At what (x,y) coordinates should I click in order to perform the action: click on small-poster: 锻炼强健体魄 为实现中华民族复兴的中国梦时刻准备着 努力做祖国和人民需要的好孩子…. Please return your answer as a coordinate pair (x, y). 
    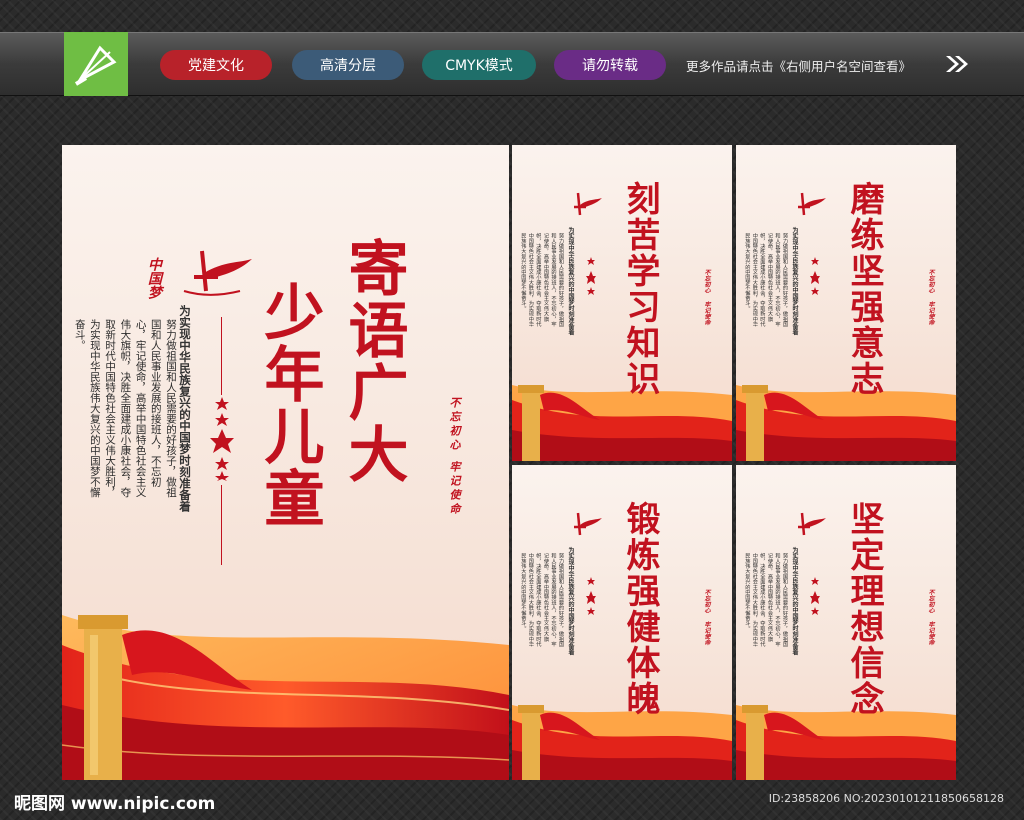
    Looking at the image, I should click on (622, 622).